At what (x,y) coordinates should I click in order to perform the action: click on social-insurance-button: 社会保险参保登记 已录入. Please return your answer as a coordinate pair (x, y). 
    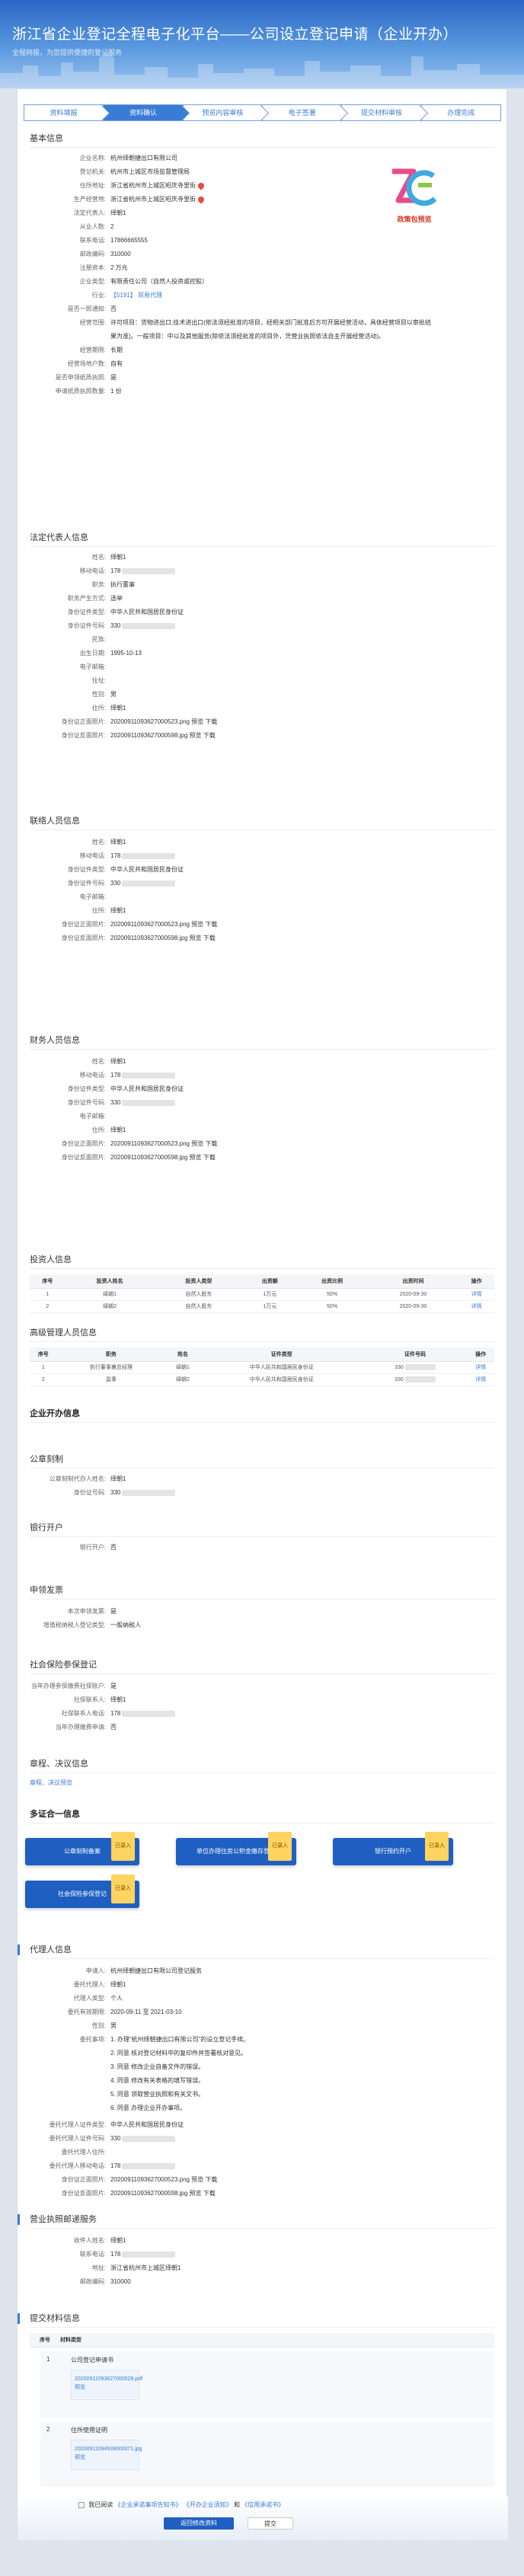
    Looking at the image, I should click on (82, 1891).